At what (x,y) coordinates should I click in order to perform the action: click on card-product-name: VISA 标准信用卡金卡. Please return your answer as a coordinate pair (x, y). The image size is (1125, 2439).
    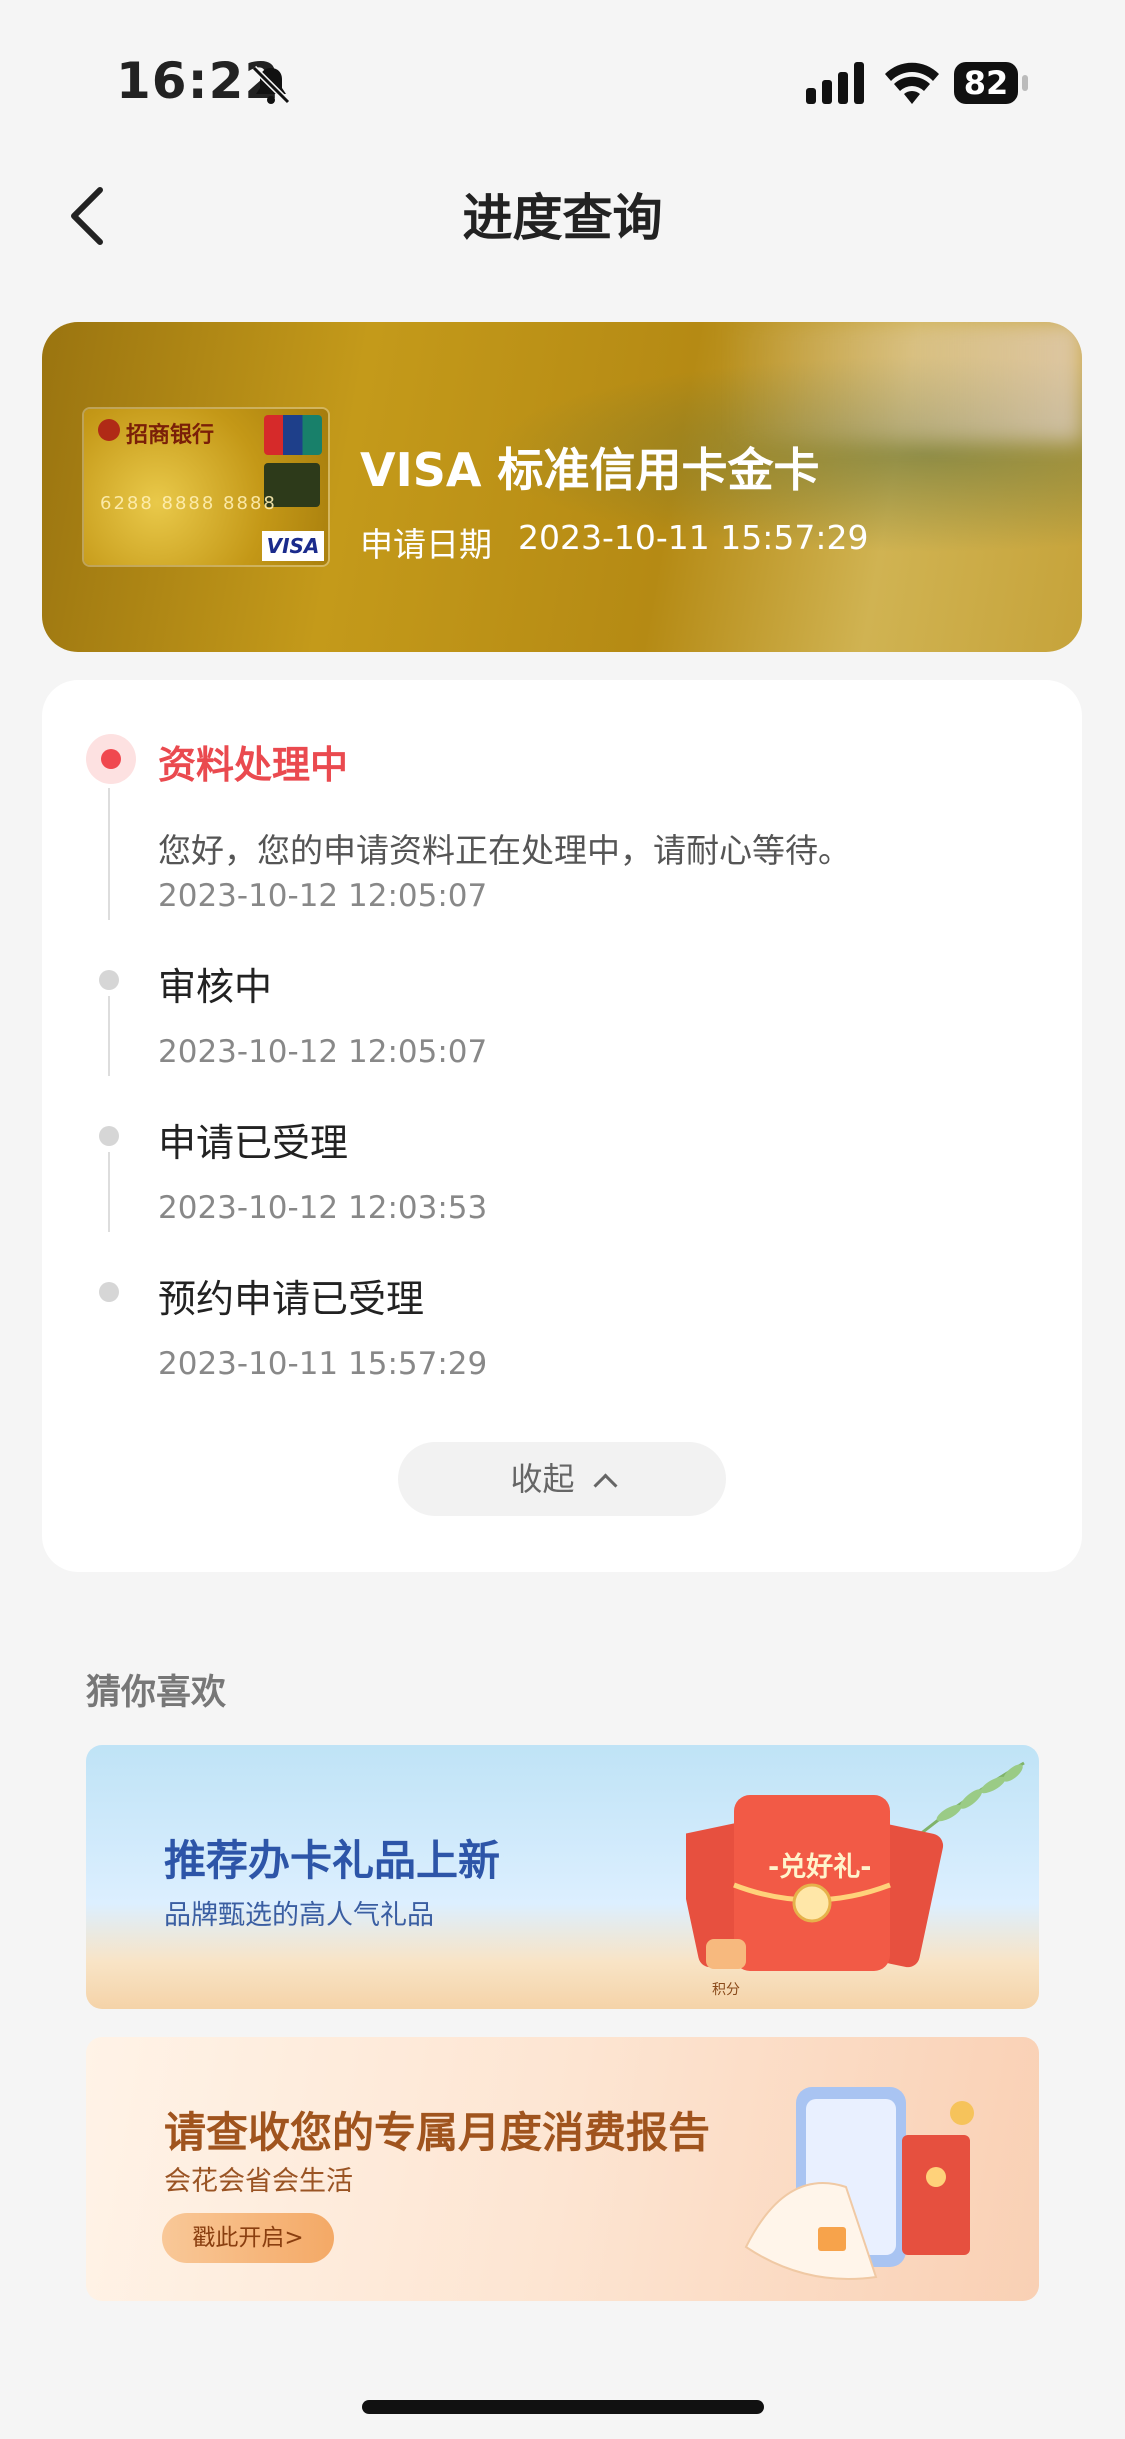
    Looking at the image, I should click on (590, 470).